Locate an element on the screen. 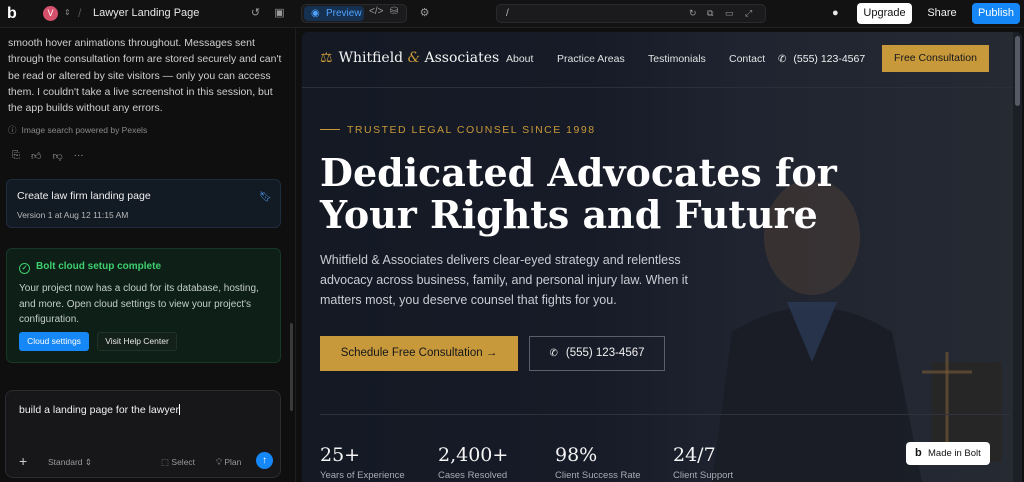  stat-label: Cases Resolved is located at coordinates (473, 475).